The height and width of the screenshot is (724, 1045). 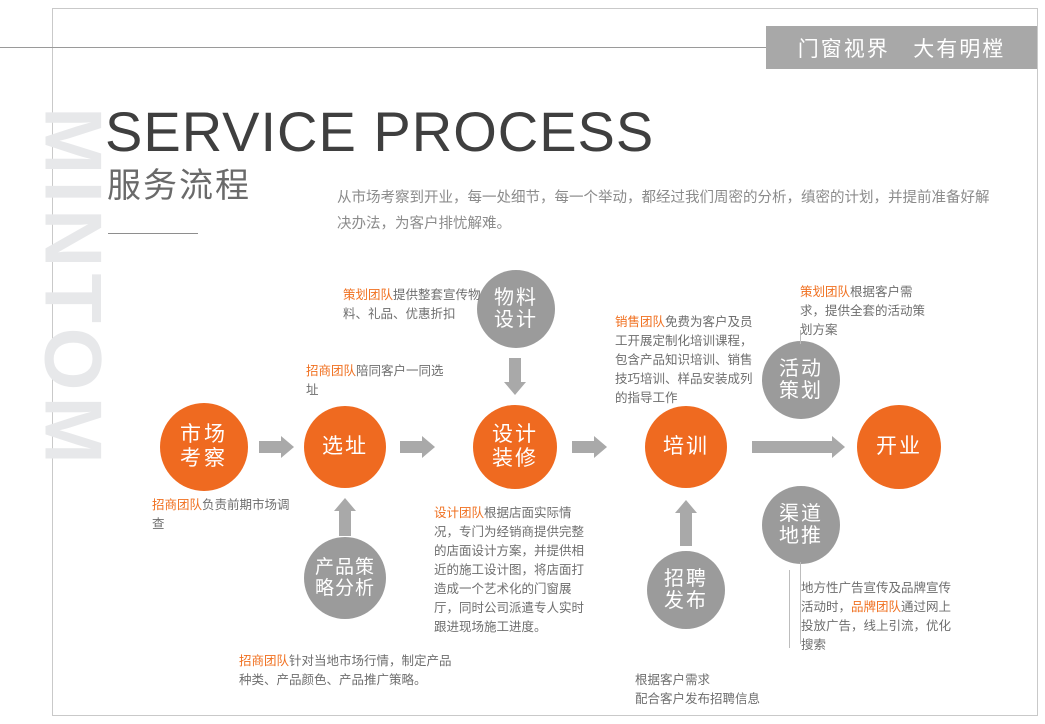 I want to click on annotation-recruitment: 根据客户需求 配合客户发布招聘信息, so click(x=725, y=680).